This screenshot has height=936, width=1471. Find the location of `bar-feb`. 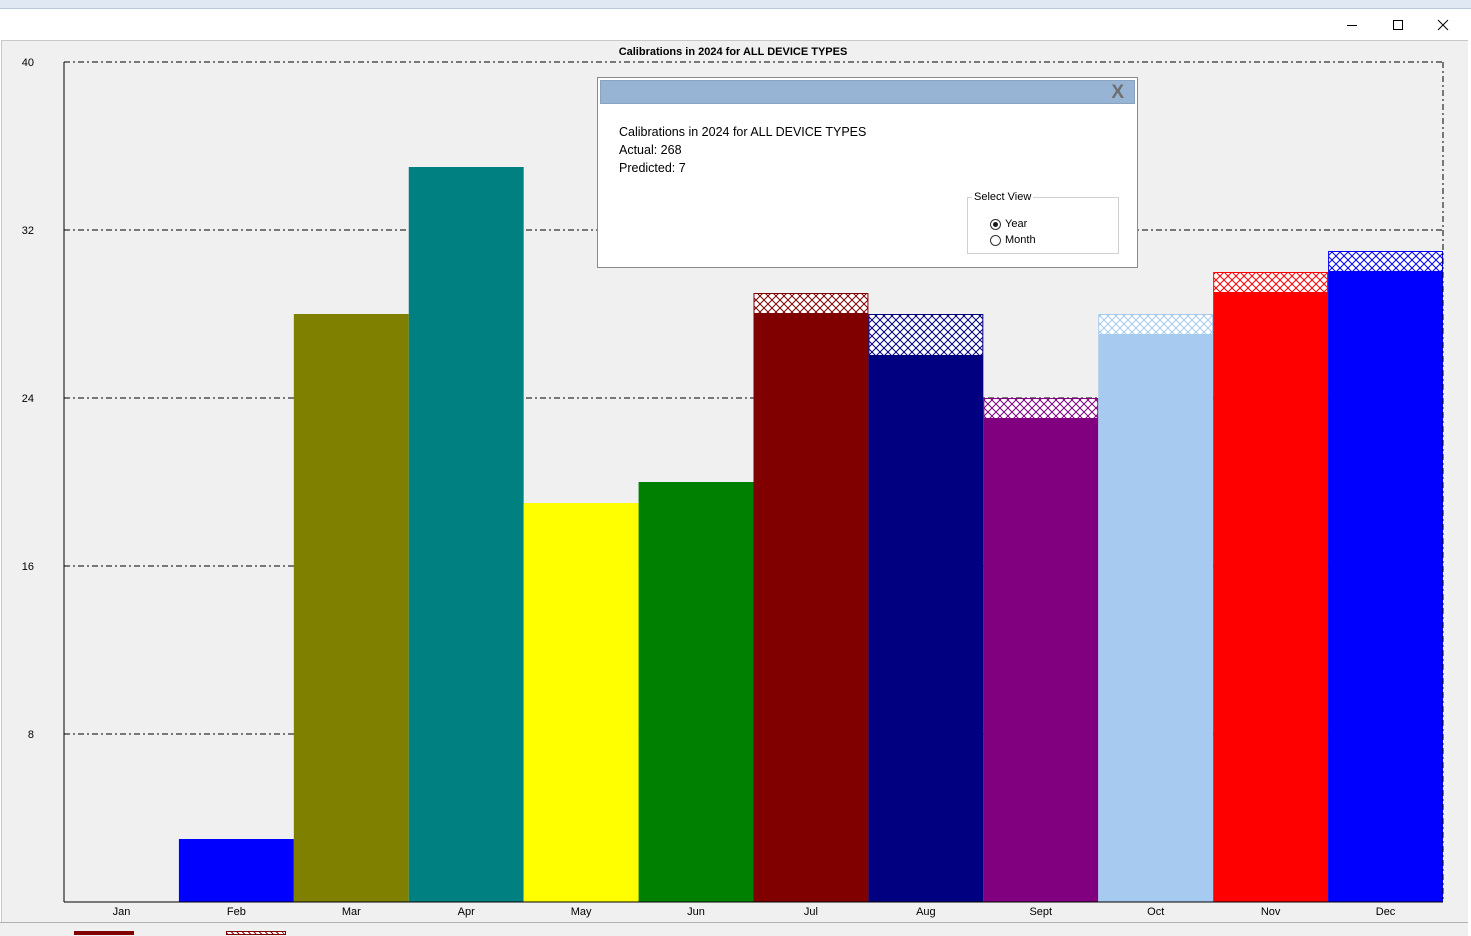

bar-feb is located at coordinates (236, 870).